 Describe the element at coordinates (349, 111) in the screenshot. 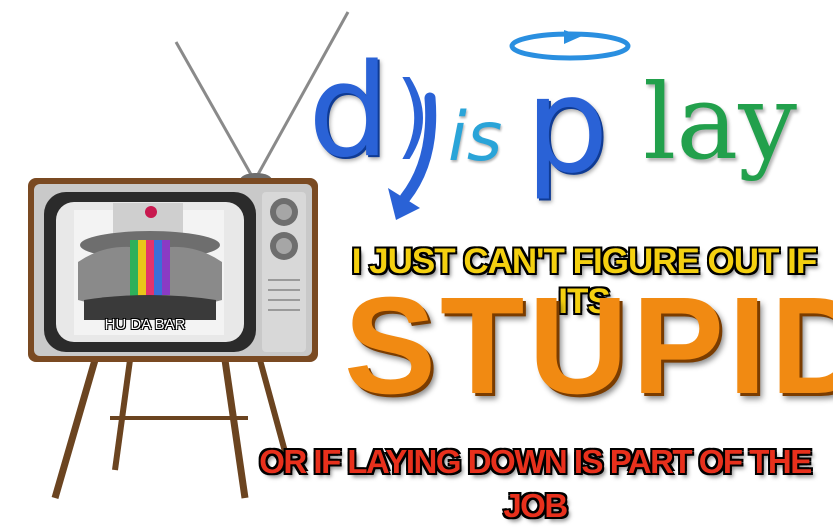

I see `logo-letter-d: d` at that location.